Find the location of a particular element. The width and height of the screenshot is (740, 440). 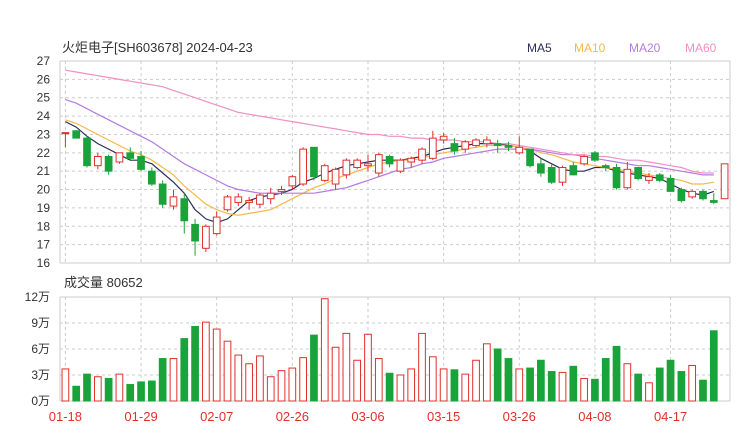

volume-tick-label: 0万 is located at coordinates (40, 401).